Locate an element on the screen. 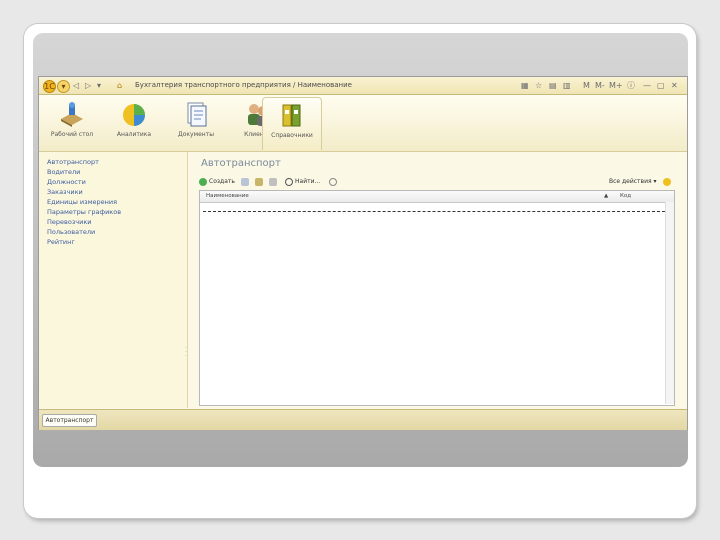  column-header-name: Наименование is located at coordinates (227, 196).